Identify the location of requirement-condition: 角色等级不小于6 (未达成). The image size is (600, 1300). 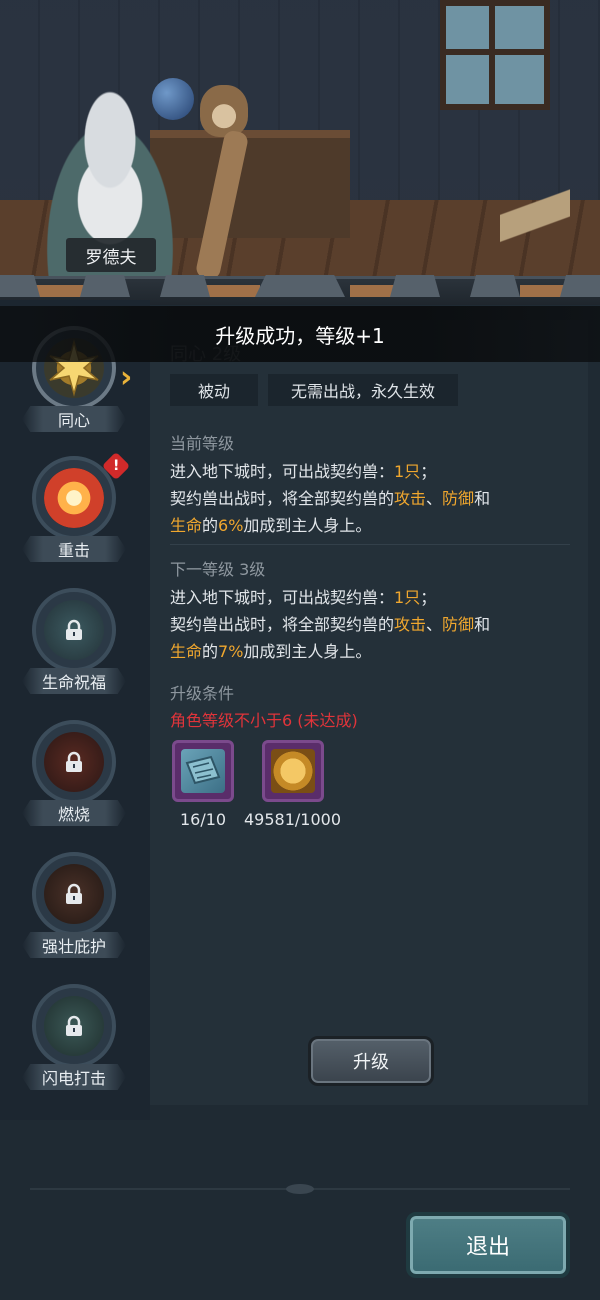
(264, 720).